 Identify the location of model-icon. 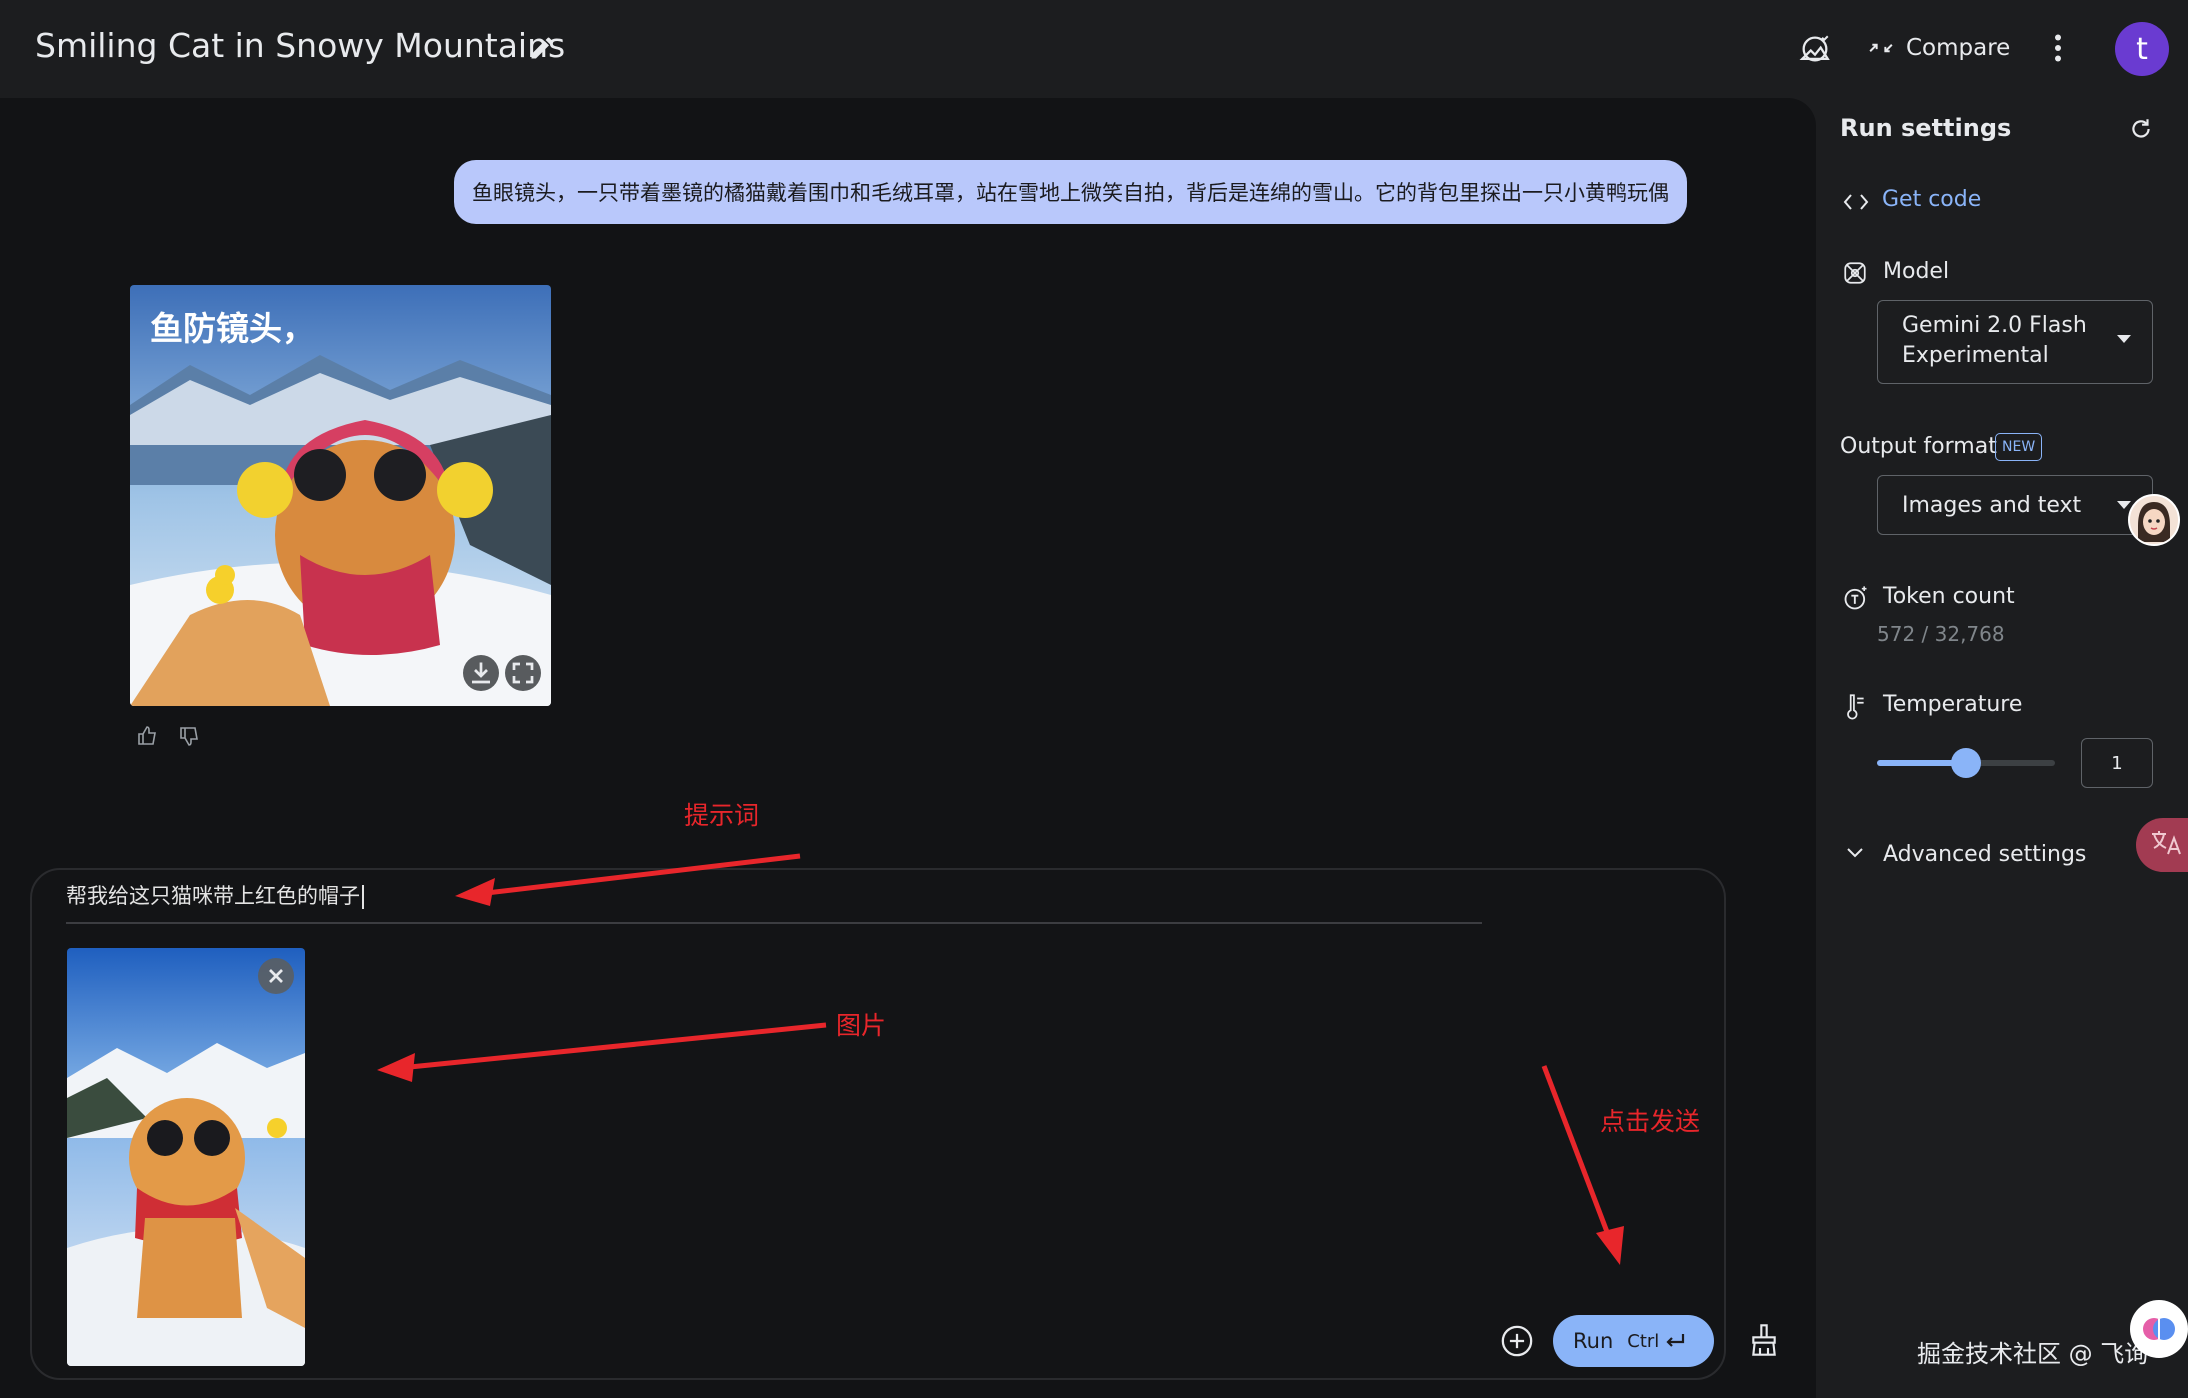
(1855, 273).